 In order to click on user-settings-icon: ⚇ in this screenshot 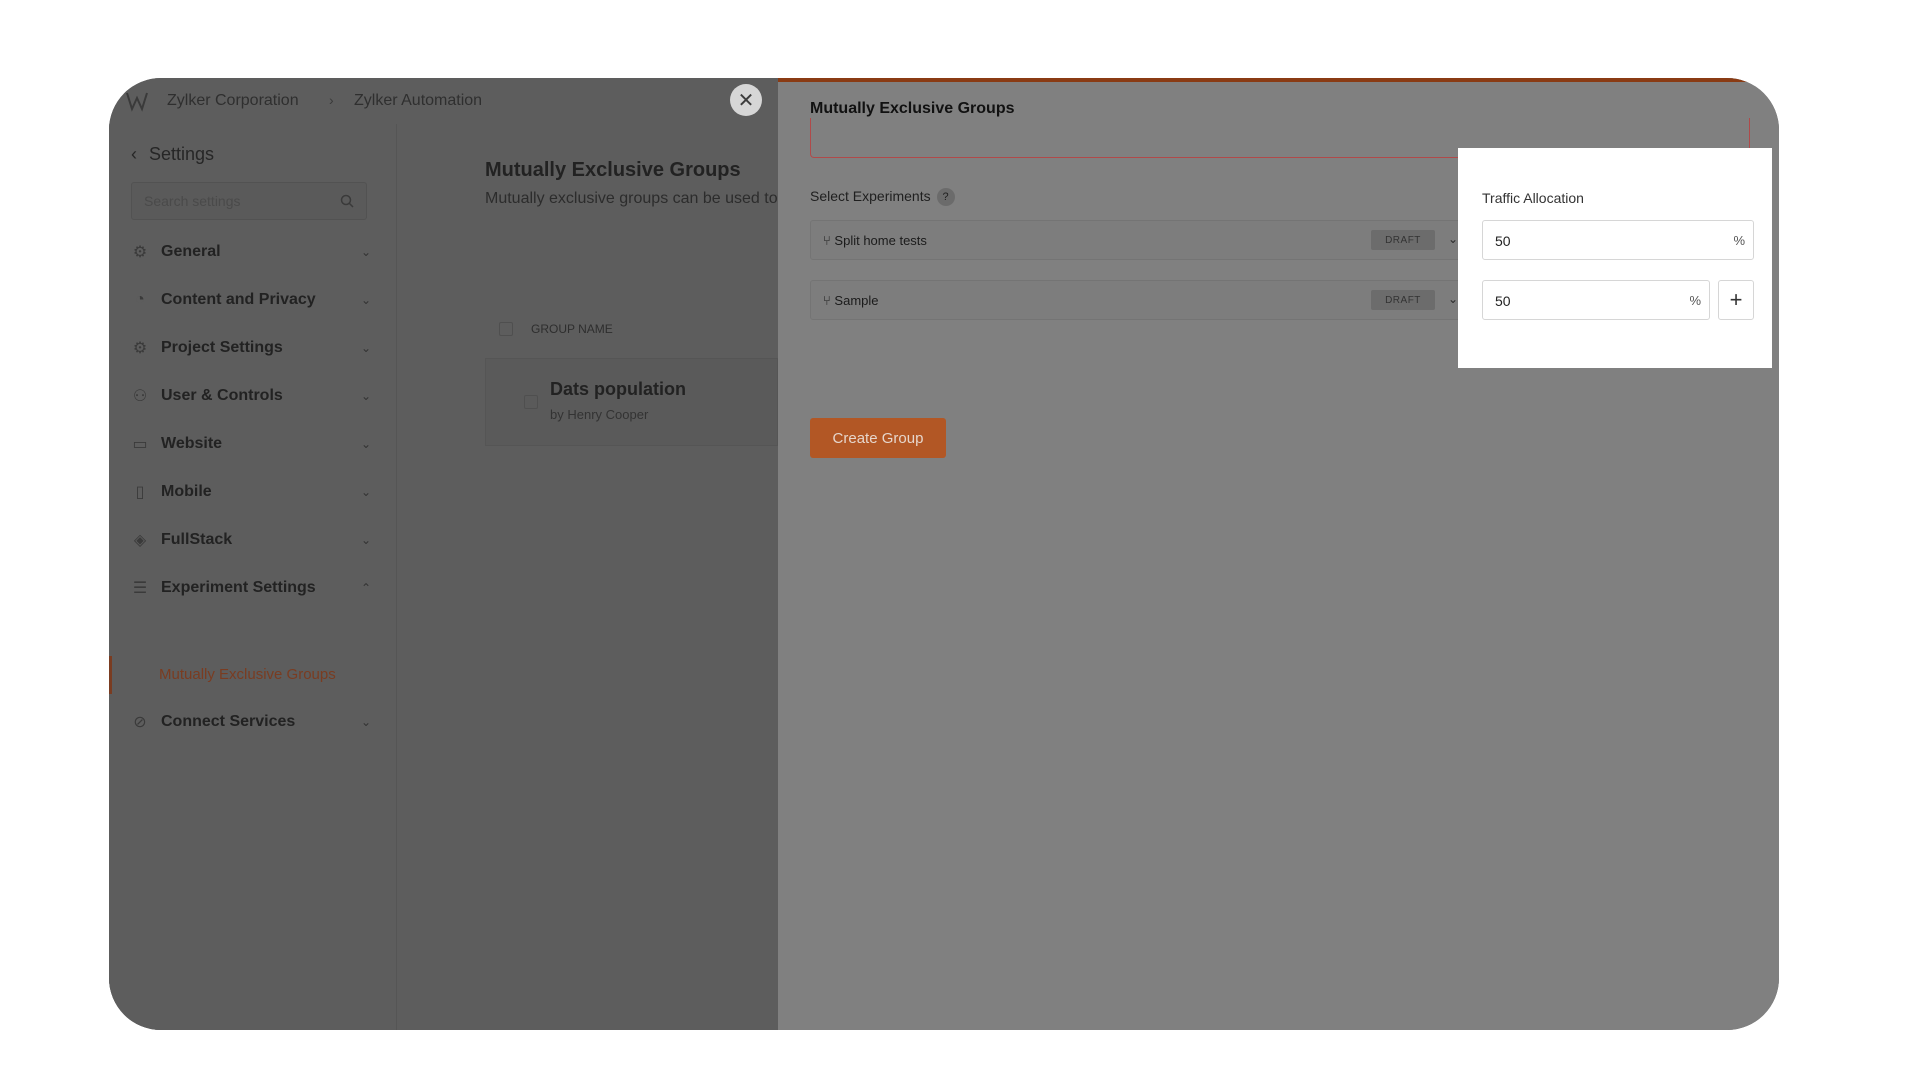, I will do `click(140, 396)`.